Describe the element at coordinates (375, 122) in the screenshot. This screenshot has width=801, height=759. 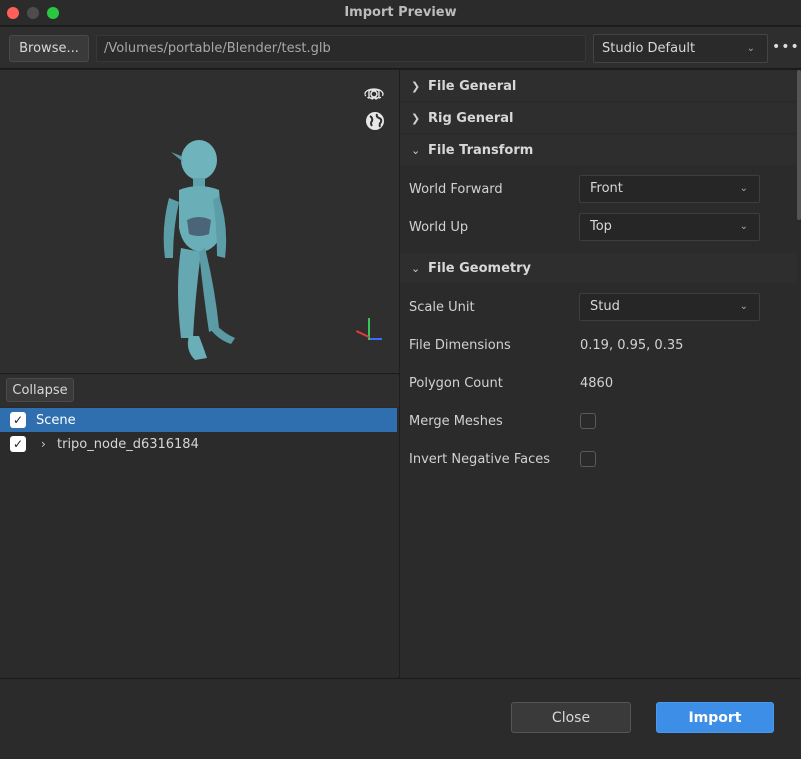
I see `globe-icon` at that location.